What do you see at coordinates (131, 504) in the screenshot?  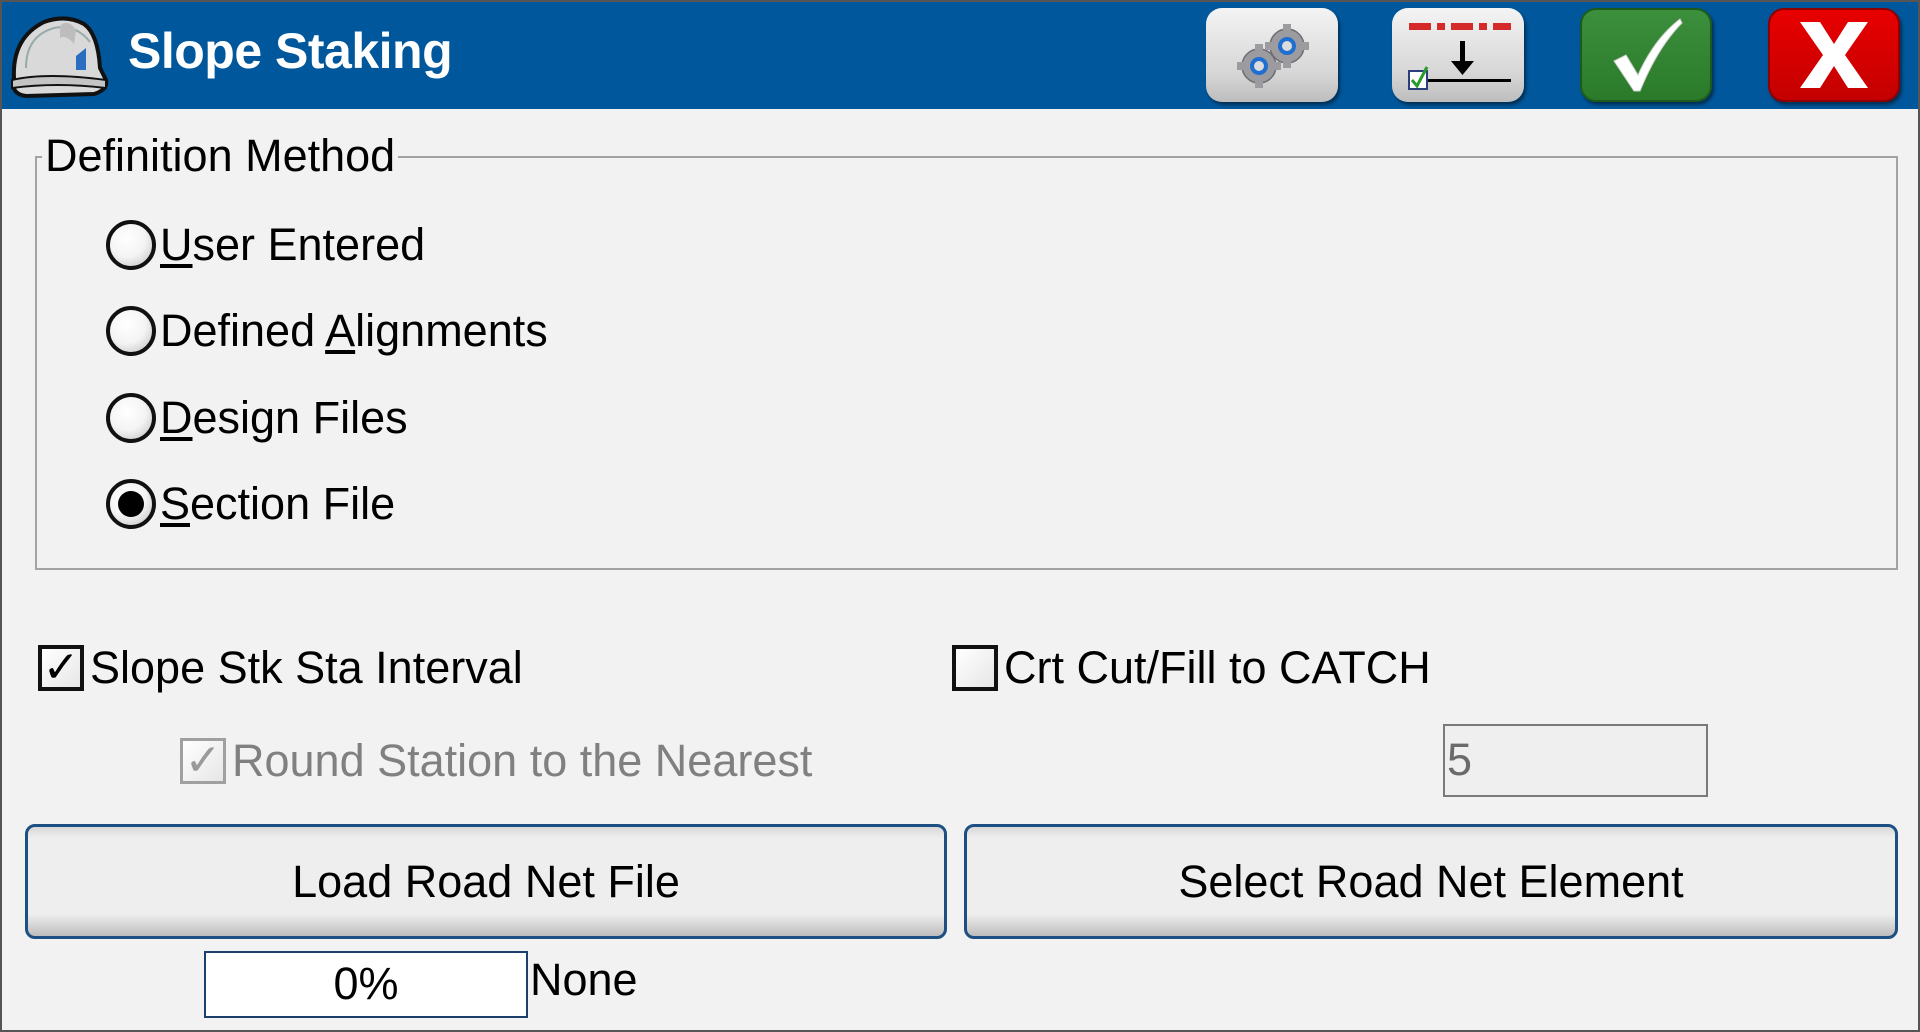 I see `radio-indicator-selected` at bounding box center [131, 504].